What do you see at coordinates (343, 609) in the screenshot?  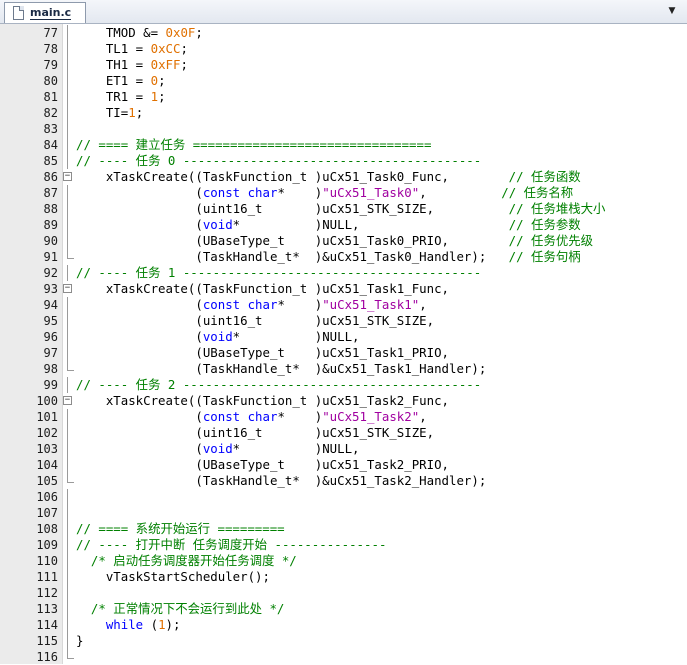 I see `code-line: 113 /* 正常情况下不会运行到此处 */` at bounding box center [343, 609].